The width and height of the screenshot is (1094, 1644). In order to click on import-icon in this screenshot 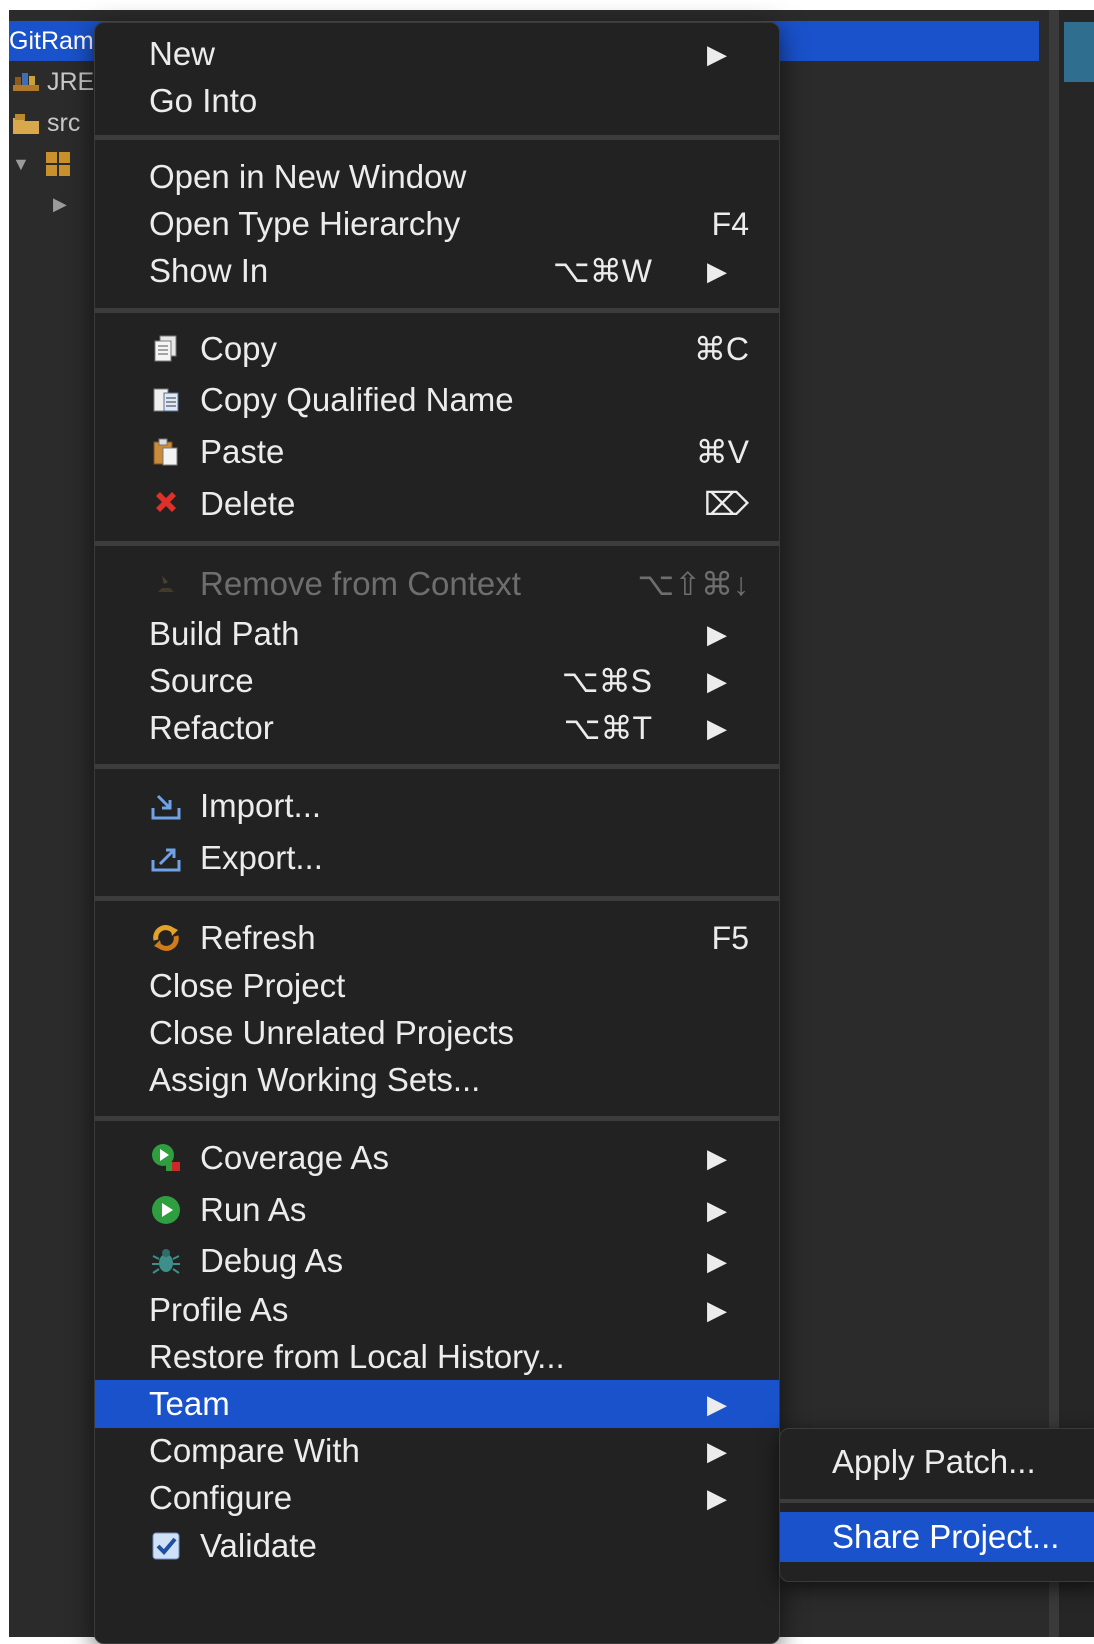, I will do `click(166, 806)`.